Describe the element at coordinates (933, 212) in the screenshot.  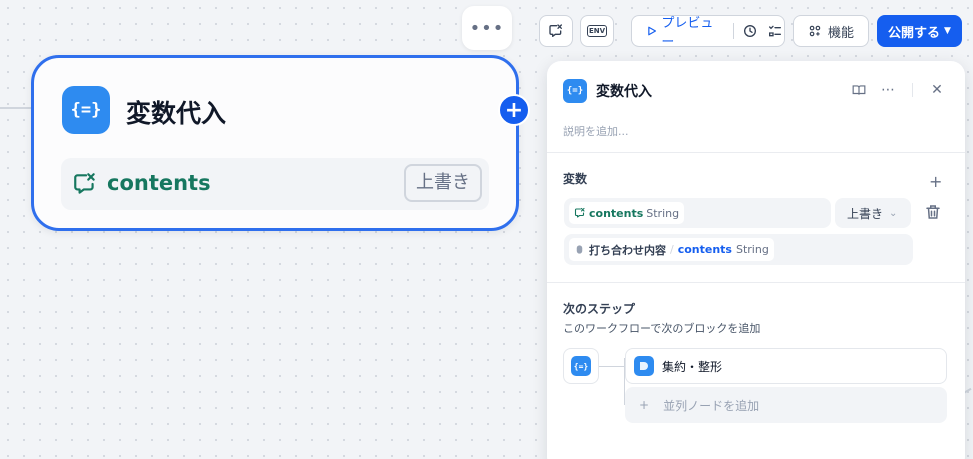
I see `trash-icon` at that location.